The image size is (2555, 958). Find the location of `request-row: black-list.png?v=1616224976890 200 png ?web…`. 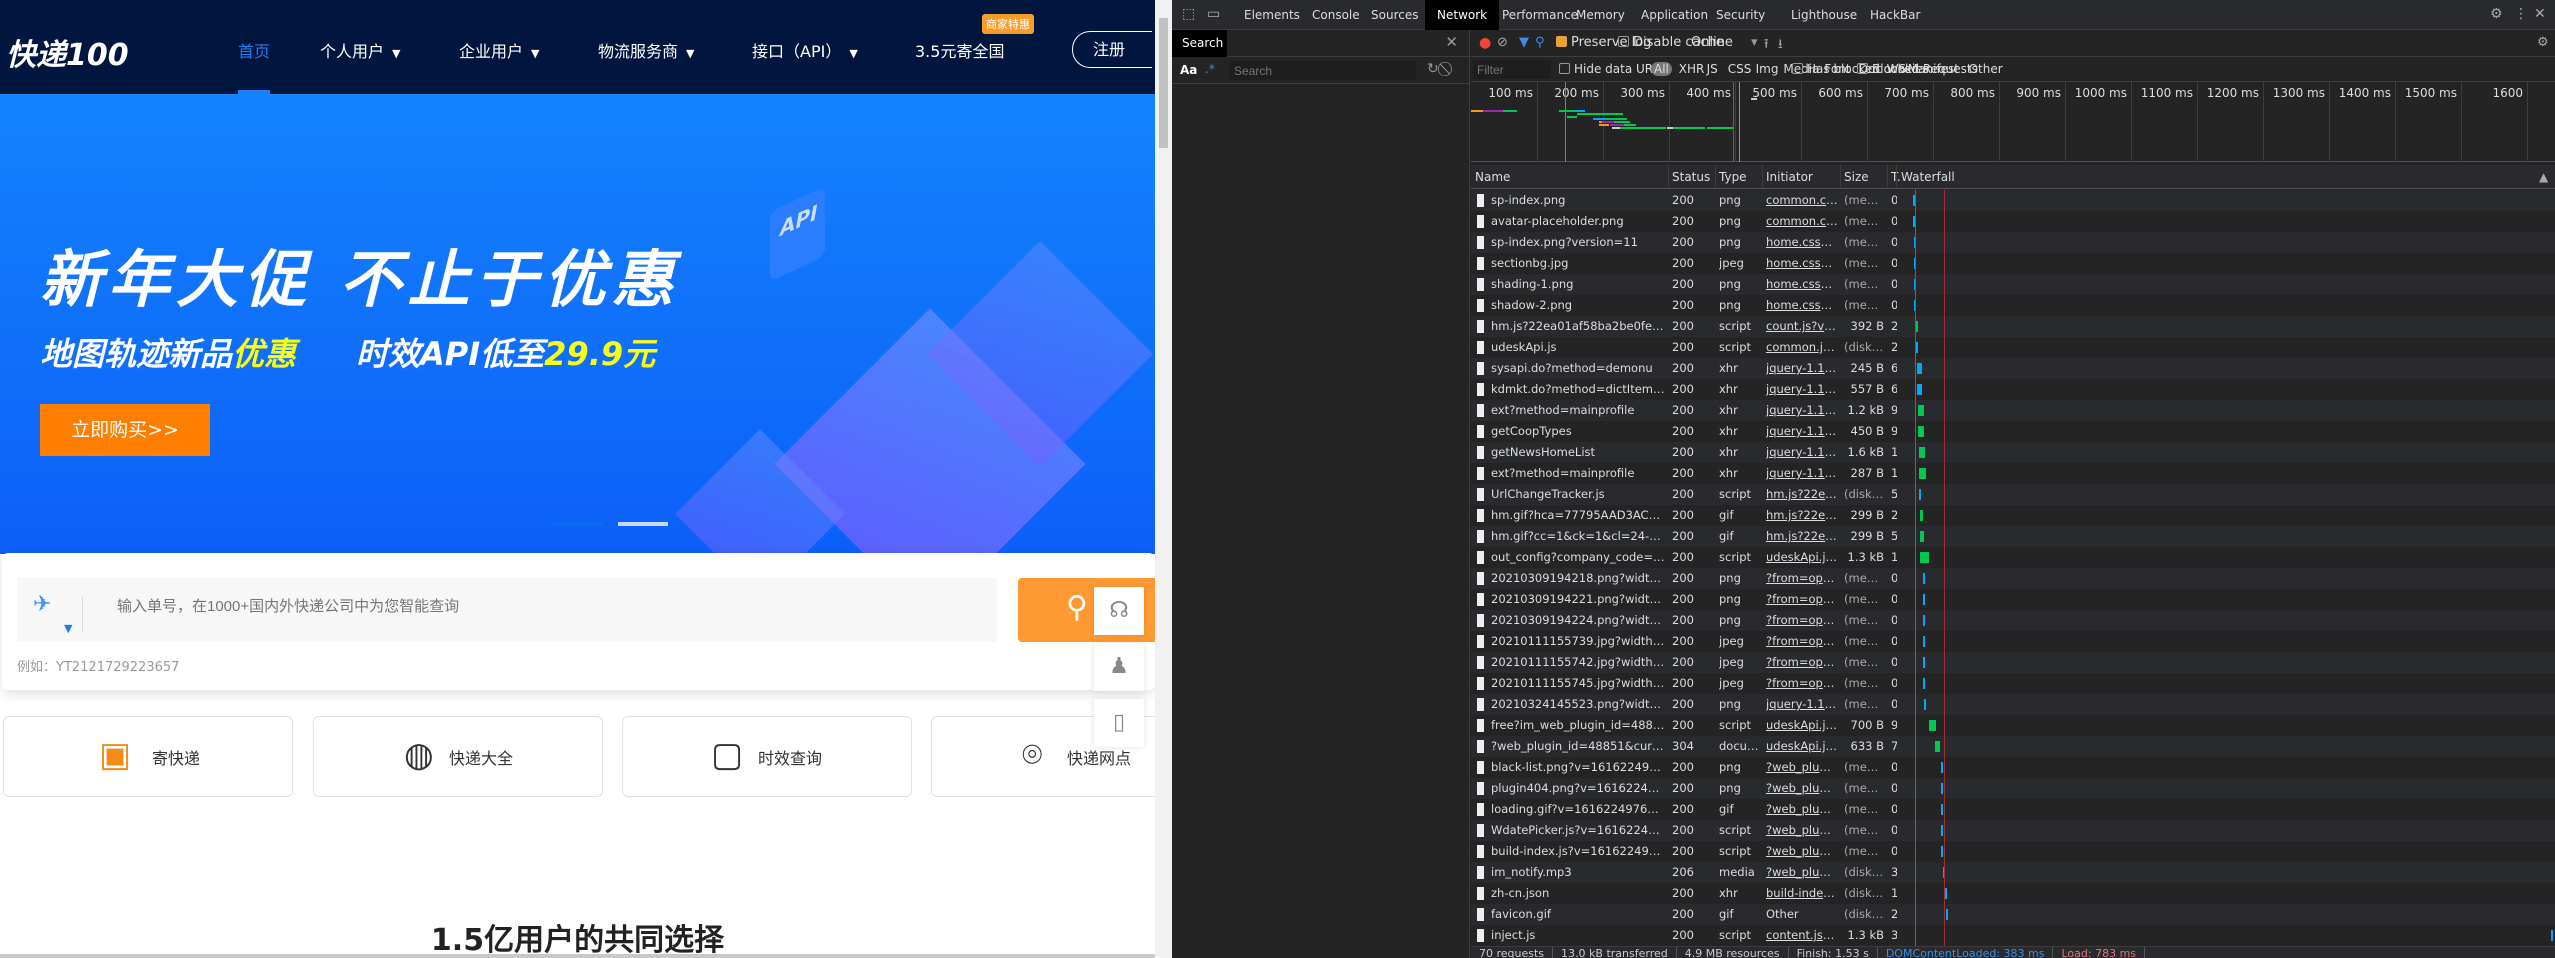

request-row: black-list.png?v=1616224976890 200 png ?web… is located at coordinates (2013, 767).